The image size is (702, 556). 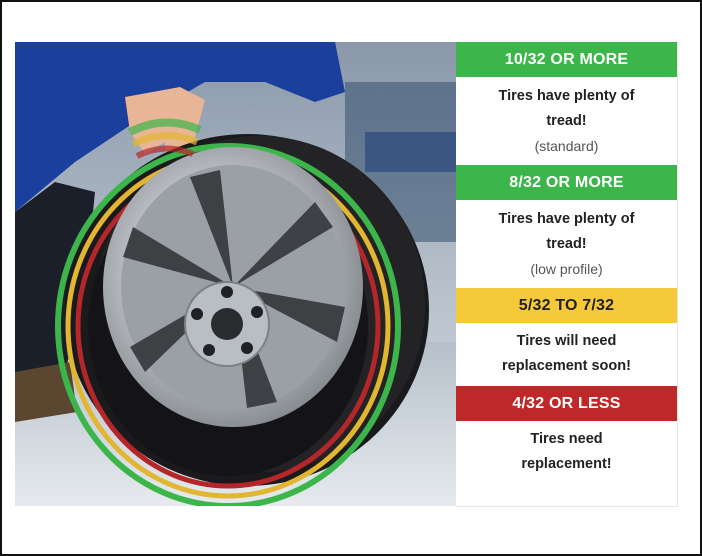 I want to click on tread-description-4: Tires need replacement!, so click(x=566, y=452).